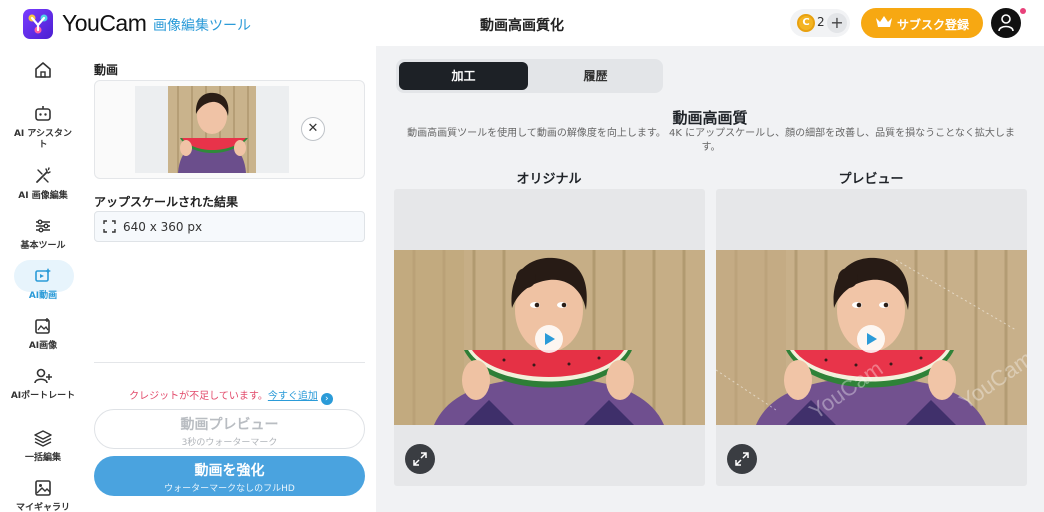  Describe the element at coordinates (109, 226) in the screenshot. I see `resize-frame-icon` at that location.